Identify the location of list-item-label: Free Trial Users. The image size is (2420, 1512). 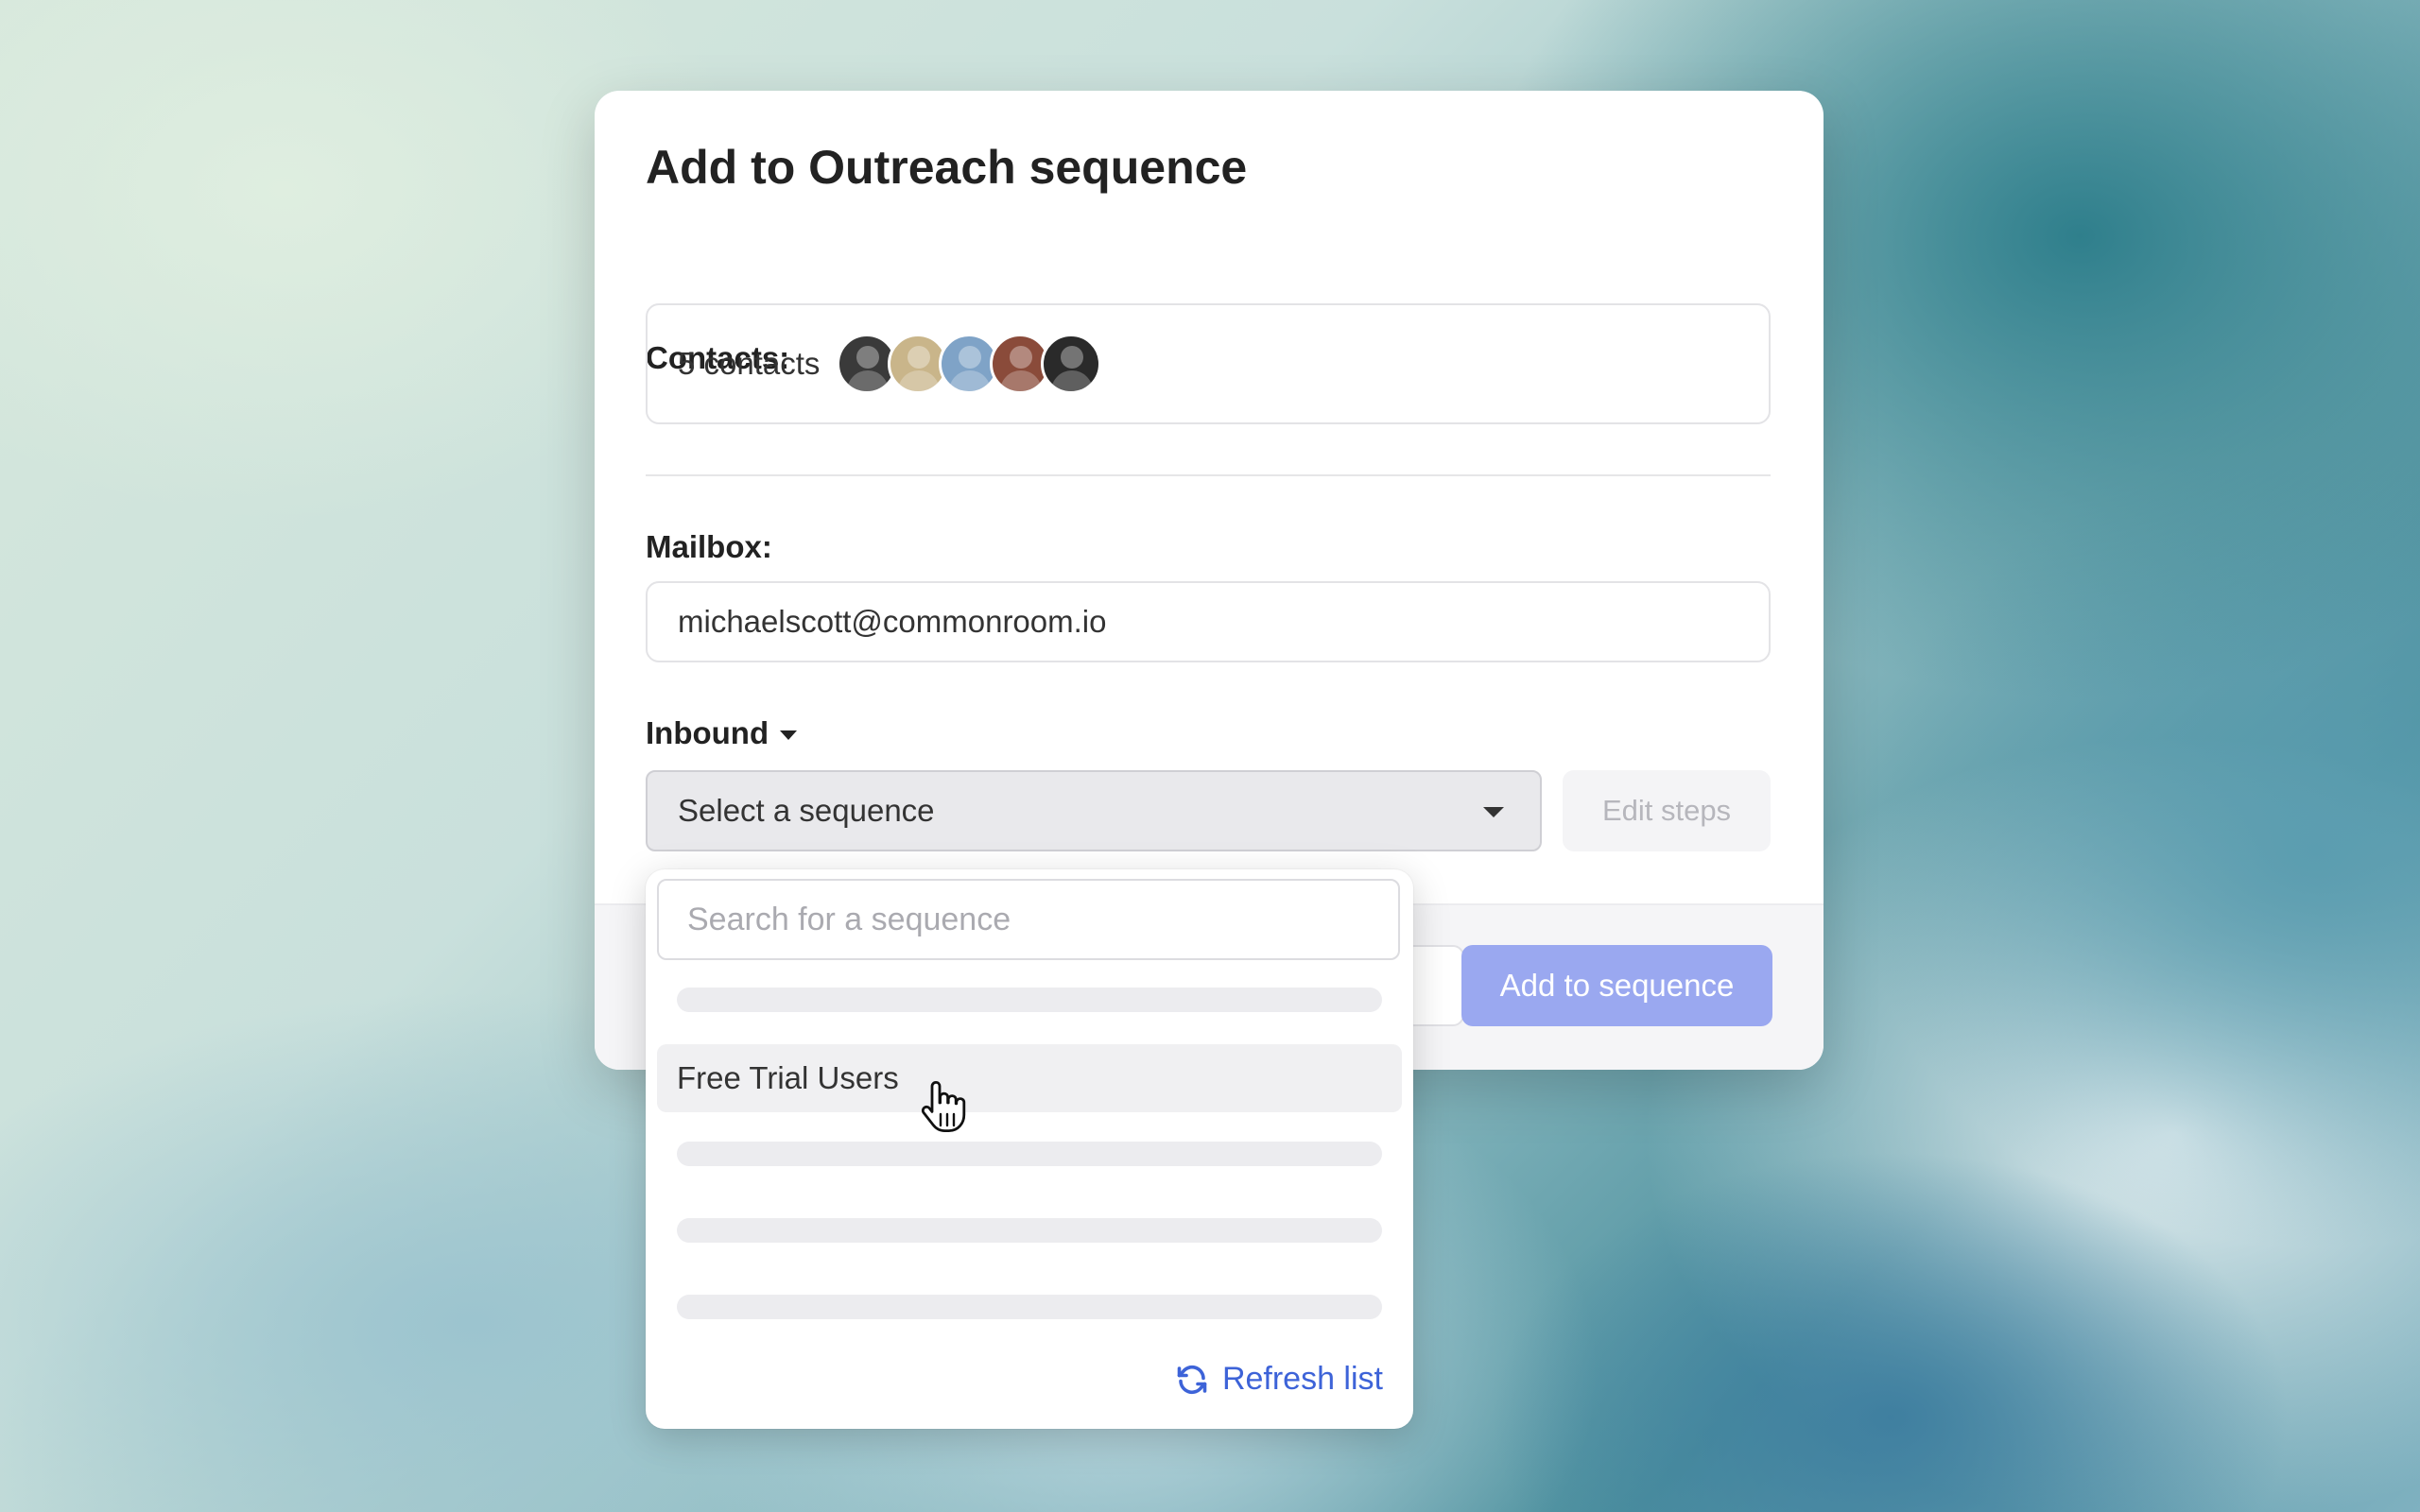
(788, 1077).